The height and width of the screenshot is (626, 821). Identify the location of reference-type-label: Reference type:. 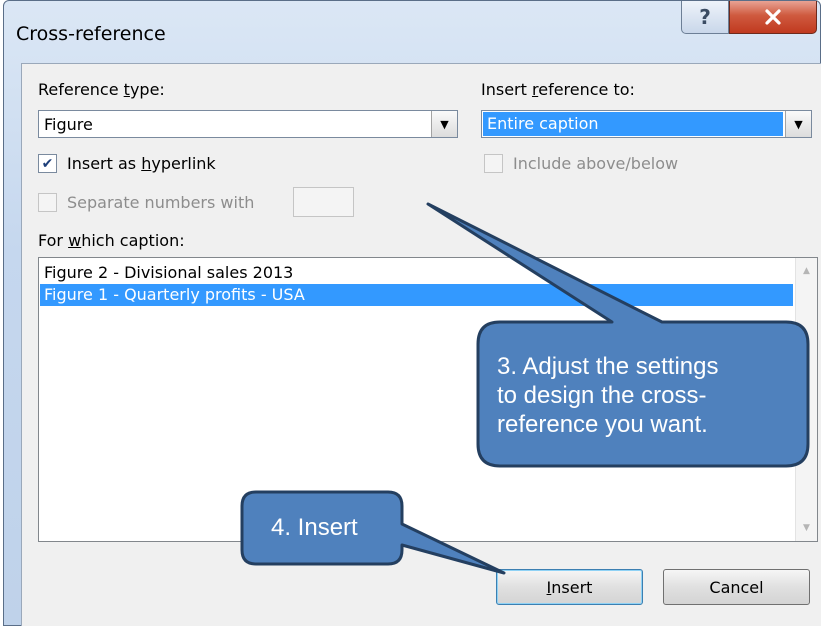
(101, 89).